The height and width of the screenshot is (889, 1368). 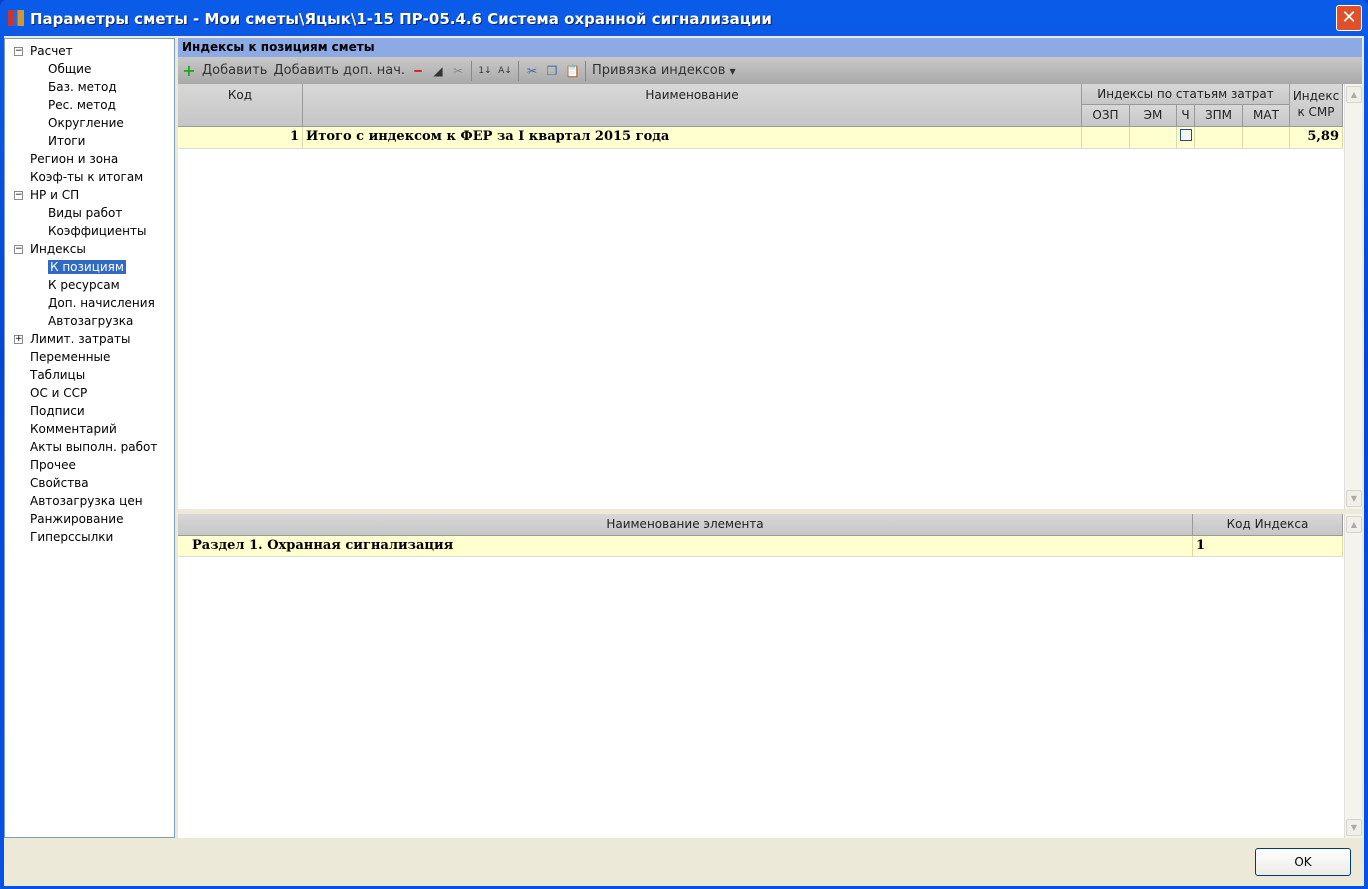 I want to click on tree-item: Комментарий, so click(x=73, y=429).